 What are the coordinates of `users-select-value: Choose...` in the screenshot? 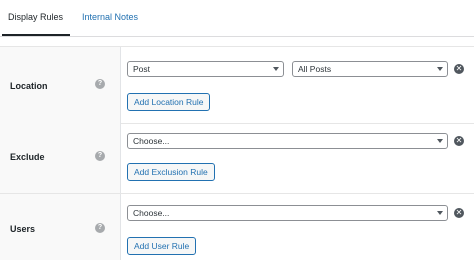 It's located at (151, 213).